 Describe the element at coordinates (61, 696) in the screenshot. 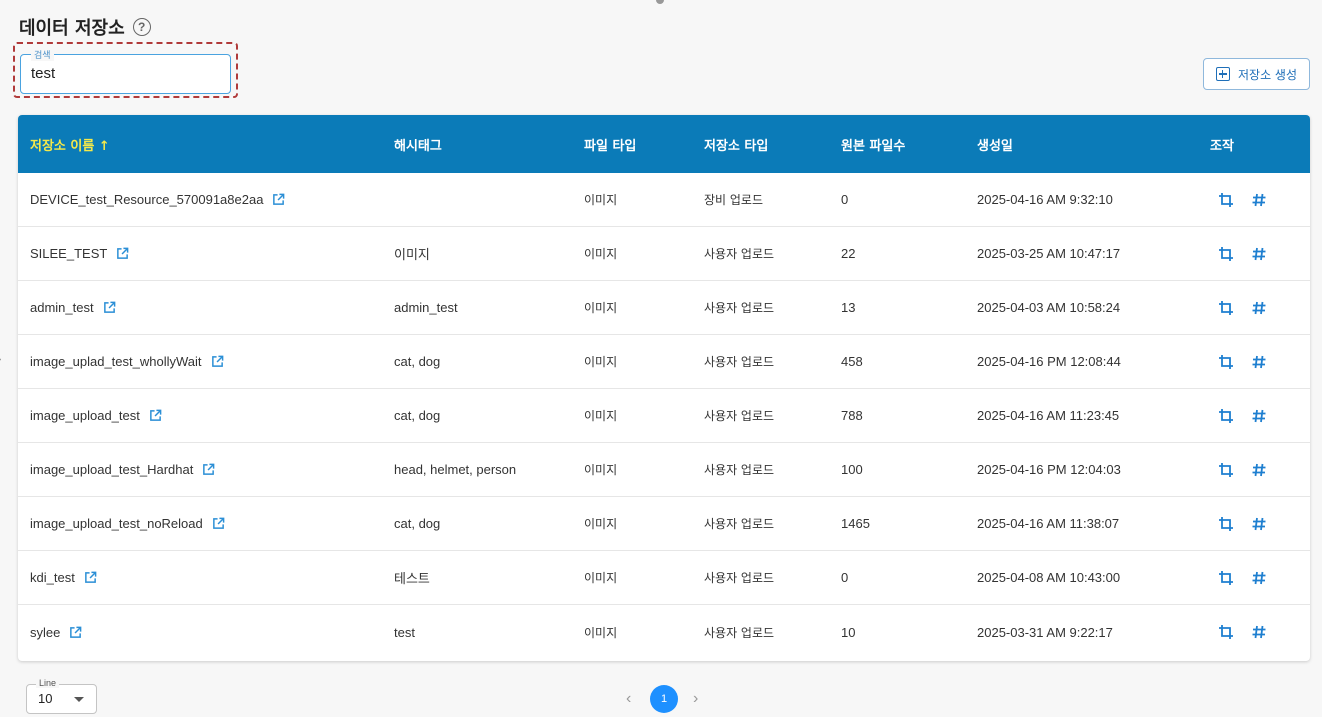

I see `rows-per-page-select: Line 10` at that location.